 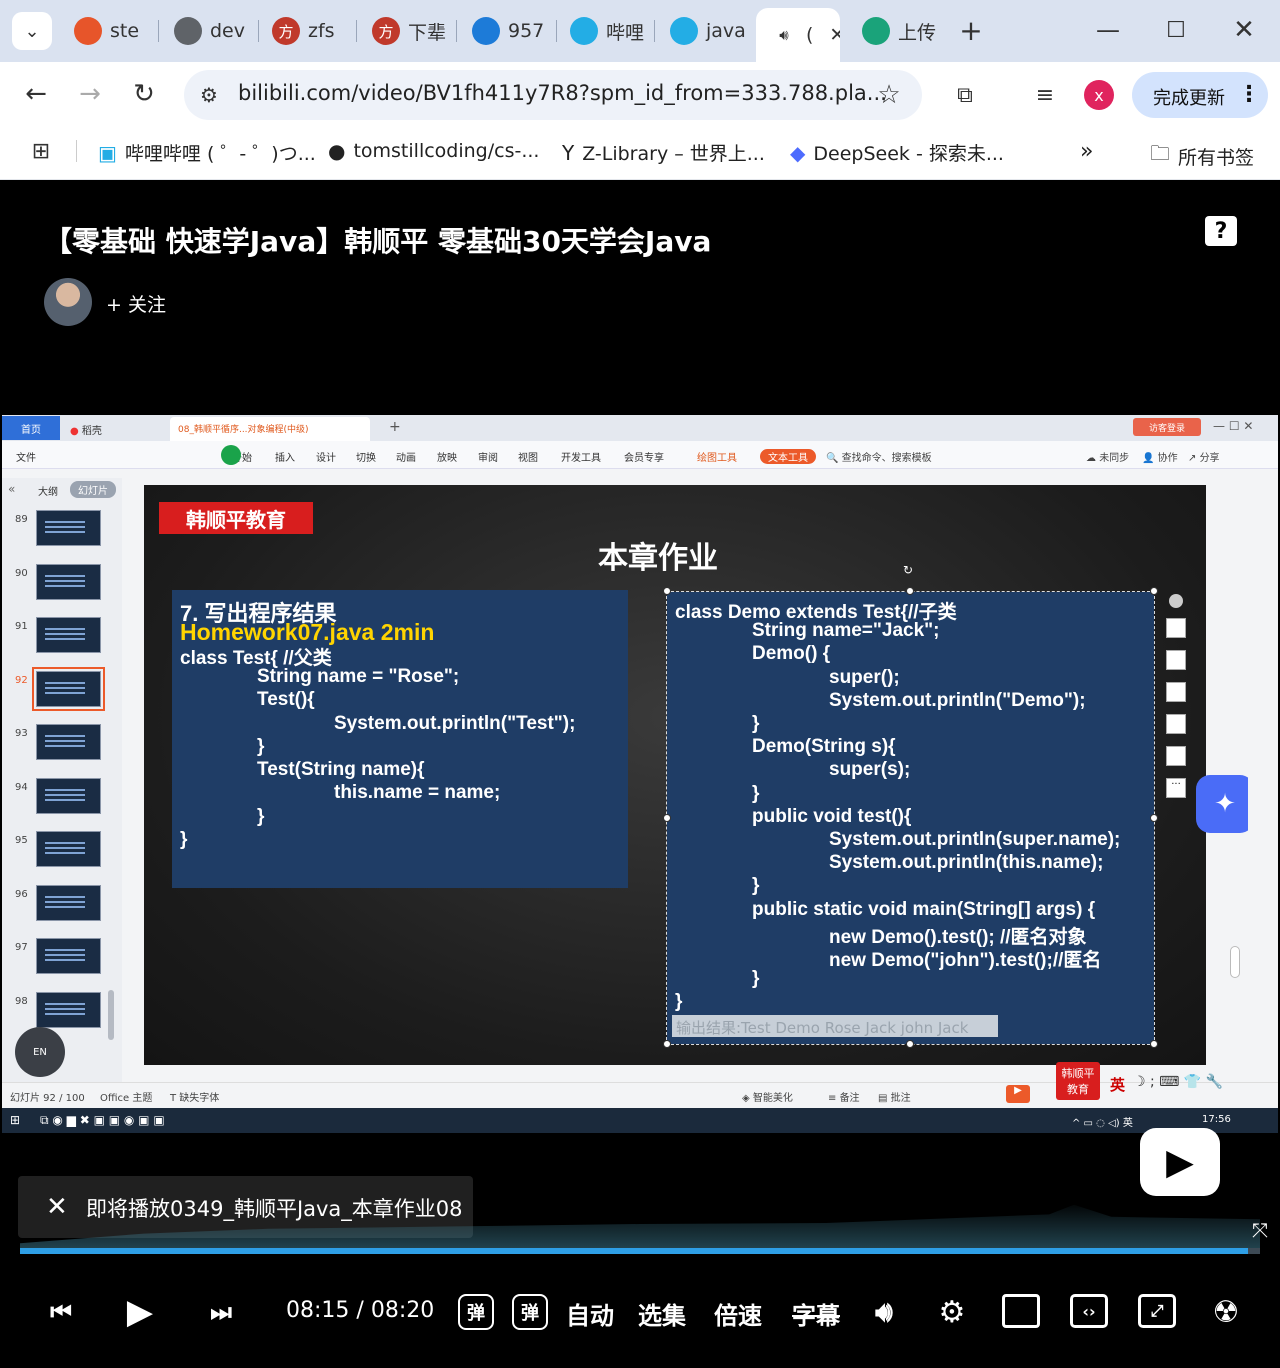 I want to click on browser-tab: 哔哩, so click(x=604, y=31).